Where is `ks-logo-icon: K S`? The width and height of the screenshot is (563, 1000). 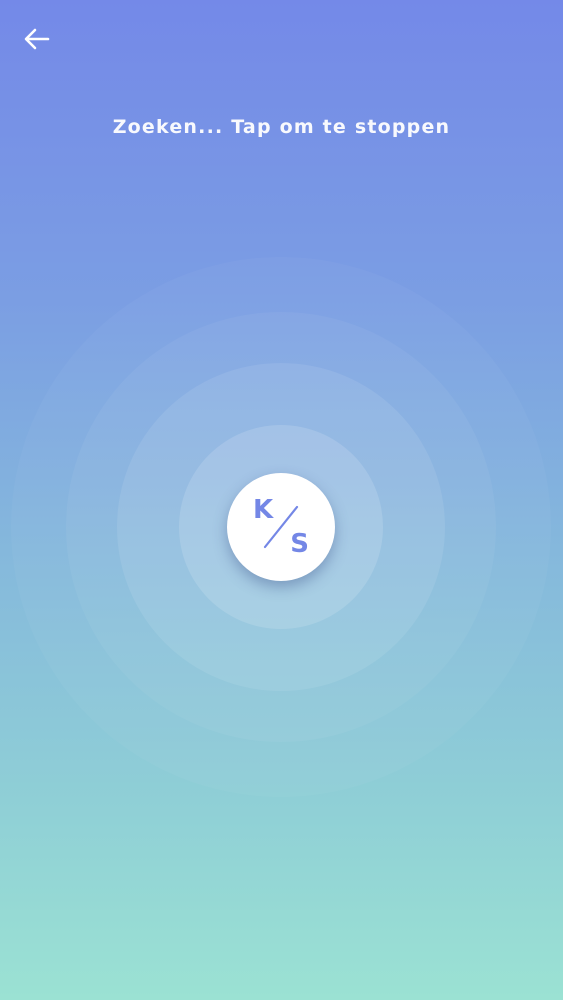 ks-logo-icon: K S is located at coordinates (281, 527).